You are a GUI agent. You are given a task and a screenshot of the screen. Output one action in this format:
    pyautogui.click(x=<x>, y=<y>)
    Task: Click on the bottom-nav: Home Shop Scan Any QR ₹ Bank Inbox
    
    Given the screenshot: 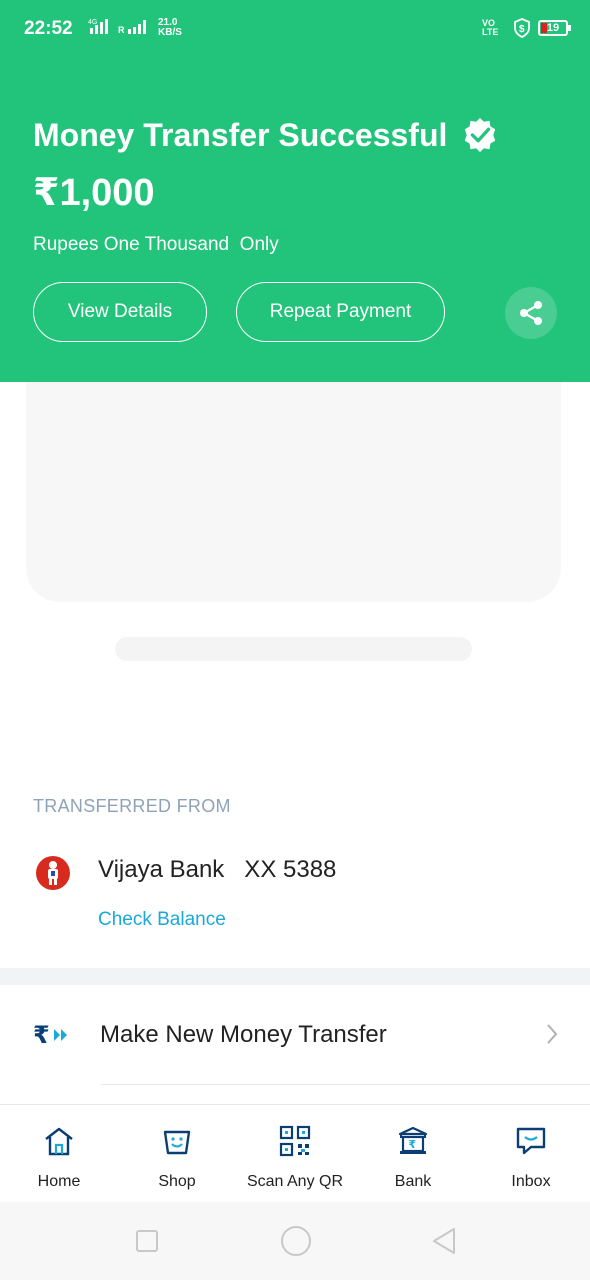 What is the action you would take?
    pyautogui.click(x=295, y=1153)
    